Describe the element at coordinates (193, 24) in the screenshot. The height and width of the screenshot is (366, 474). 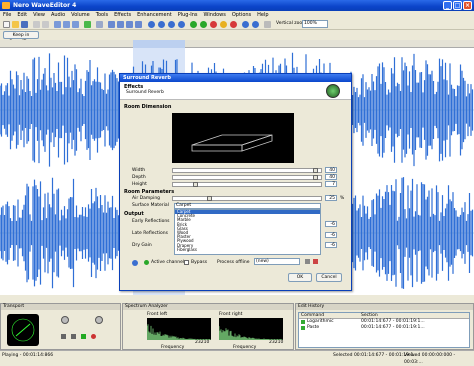
I see `play-icon` at that location.